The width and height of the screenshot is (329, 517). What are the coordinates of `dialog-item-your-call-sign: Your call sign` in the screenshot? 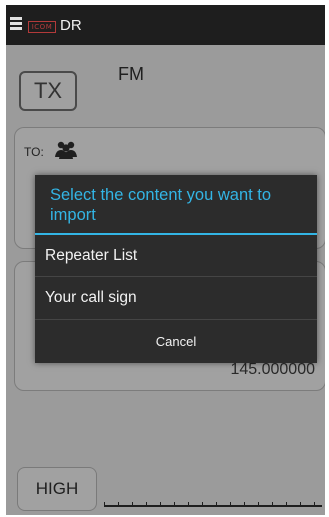 It's located at (176, 298).